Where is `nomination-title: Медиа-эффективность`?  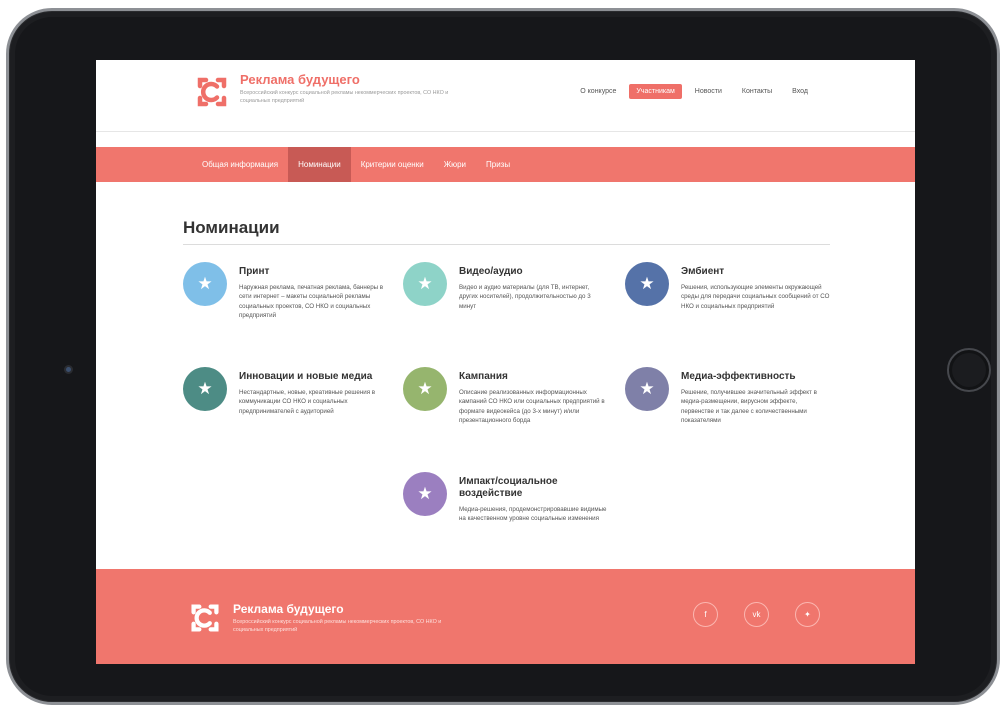
nomination-title: Медиа-эффективность is located at coordinates (738, 376).